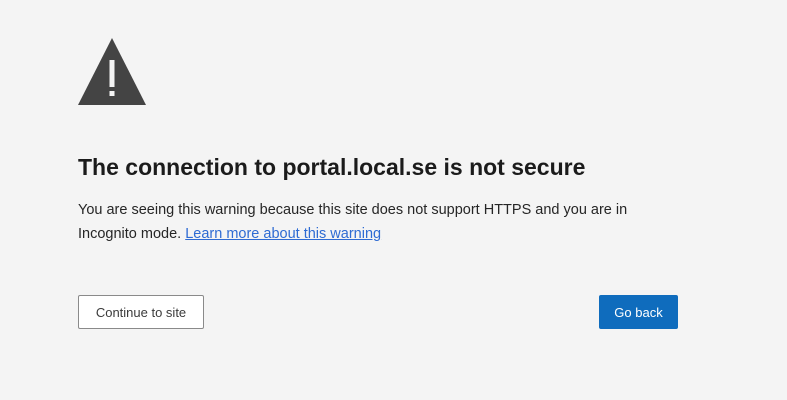 The width and height of the screenshot is (787, 400). What do you see at coordinates (283, 234) in the screenshot?
I see `learn-more-link: Learn more about this warning` at bounding box center [283, 234].